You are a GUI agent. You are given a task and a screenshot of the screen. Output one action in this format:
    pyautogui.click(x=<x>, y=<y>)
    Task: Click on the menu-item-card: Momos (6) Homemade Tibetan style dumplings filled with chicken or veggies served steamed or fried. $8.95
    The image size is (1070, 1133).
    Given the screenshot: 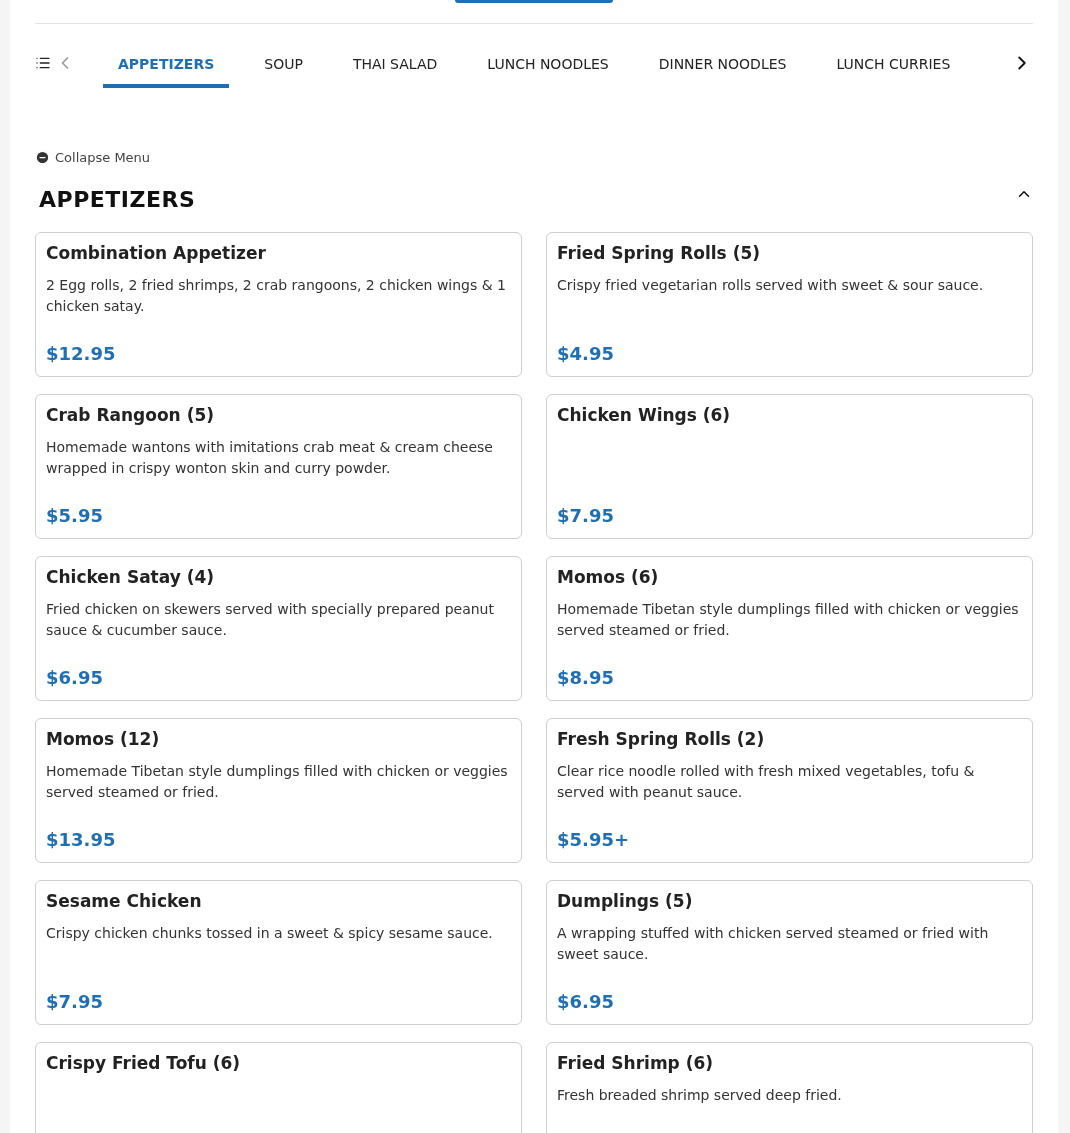 What is the action you would take?
    pyautogui.click(x=789, y=628)
    